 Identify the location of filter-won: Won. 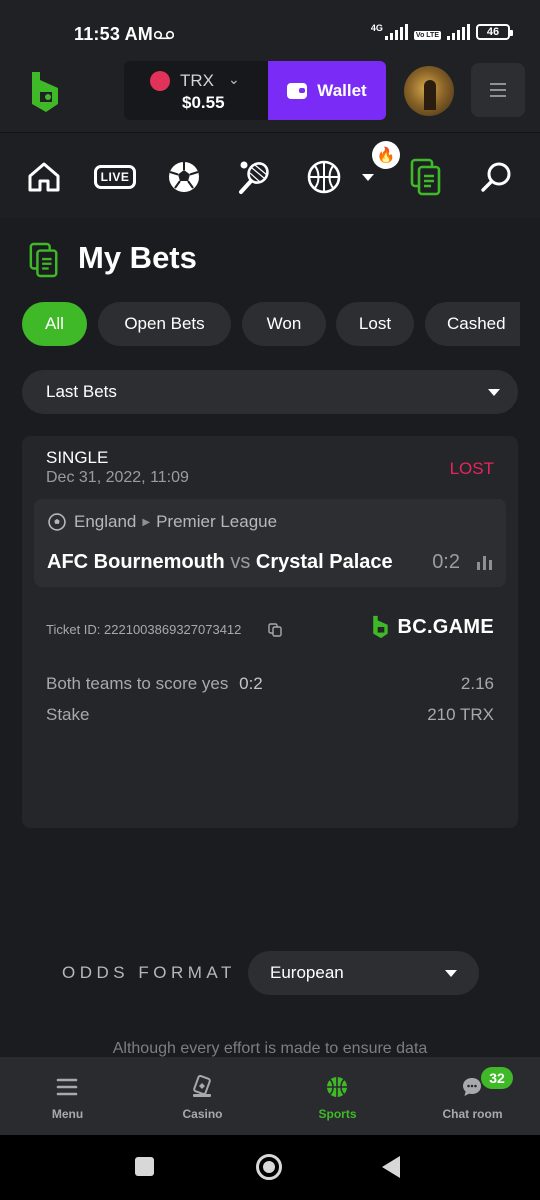
(284, 324).